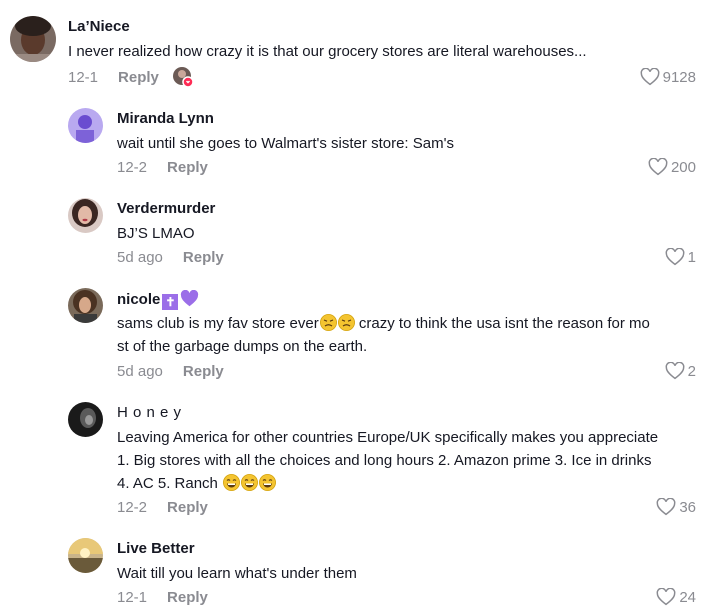 This screenshot has height=615, width=702. I want to click on comment-author: nicole ✝, so click(158, 300).